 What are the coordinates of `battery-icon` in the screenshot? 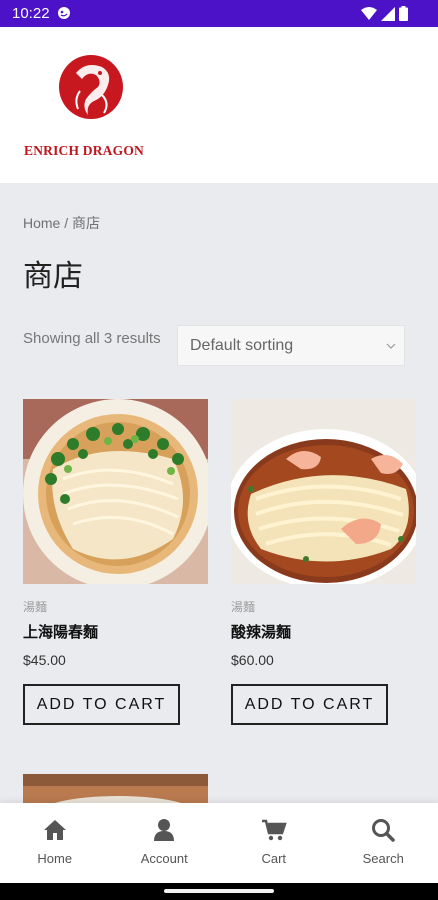 It's located at (403, 13).